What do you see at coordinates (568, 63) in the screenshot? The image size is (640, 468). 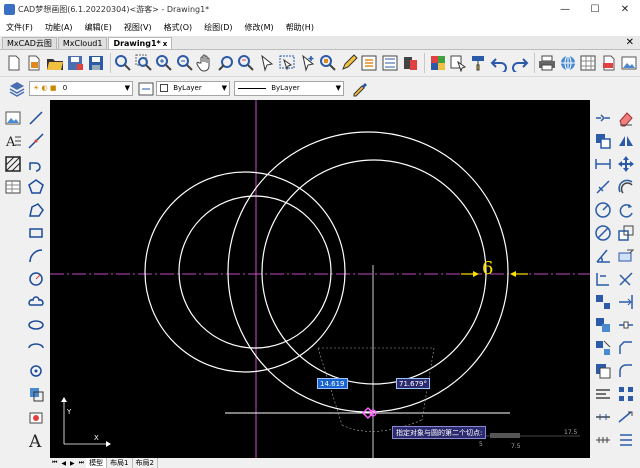 I see `web-icon` at bounding box center [568, 63].